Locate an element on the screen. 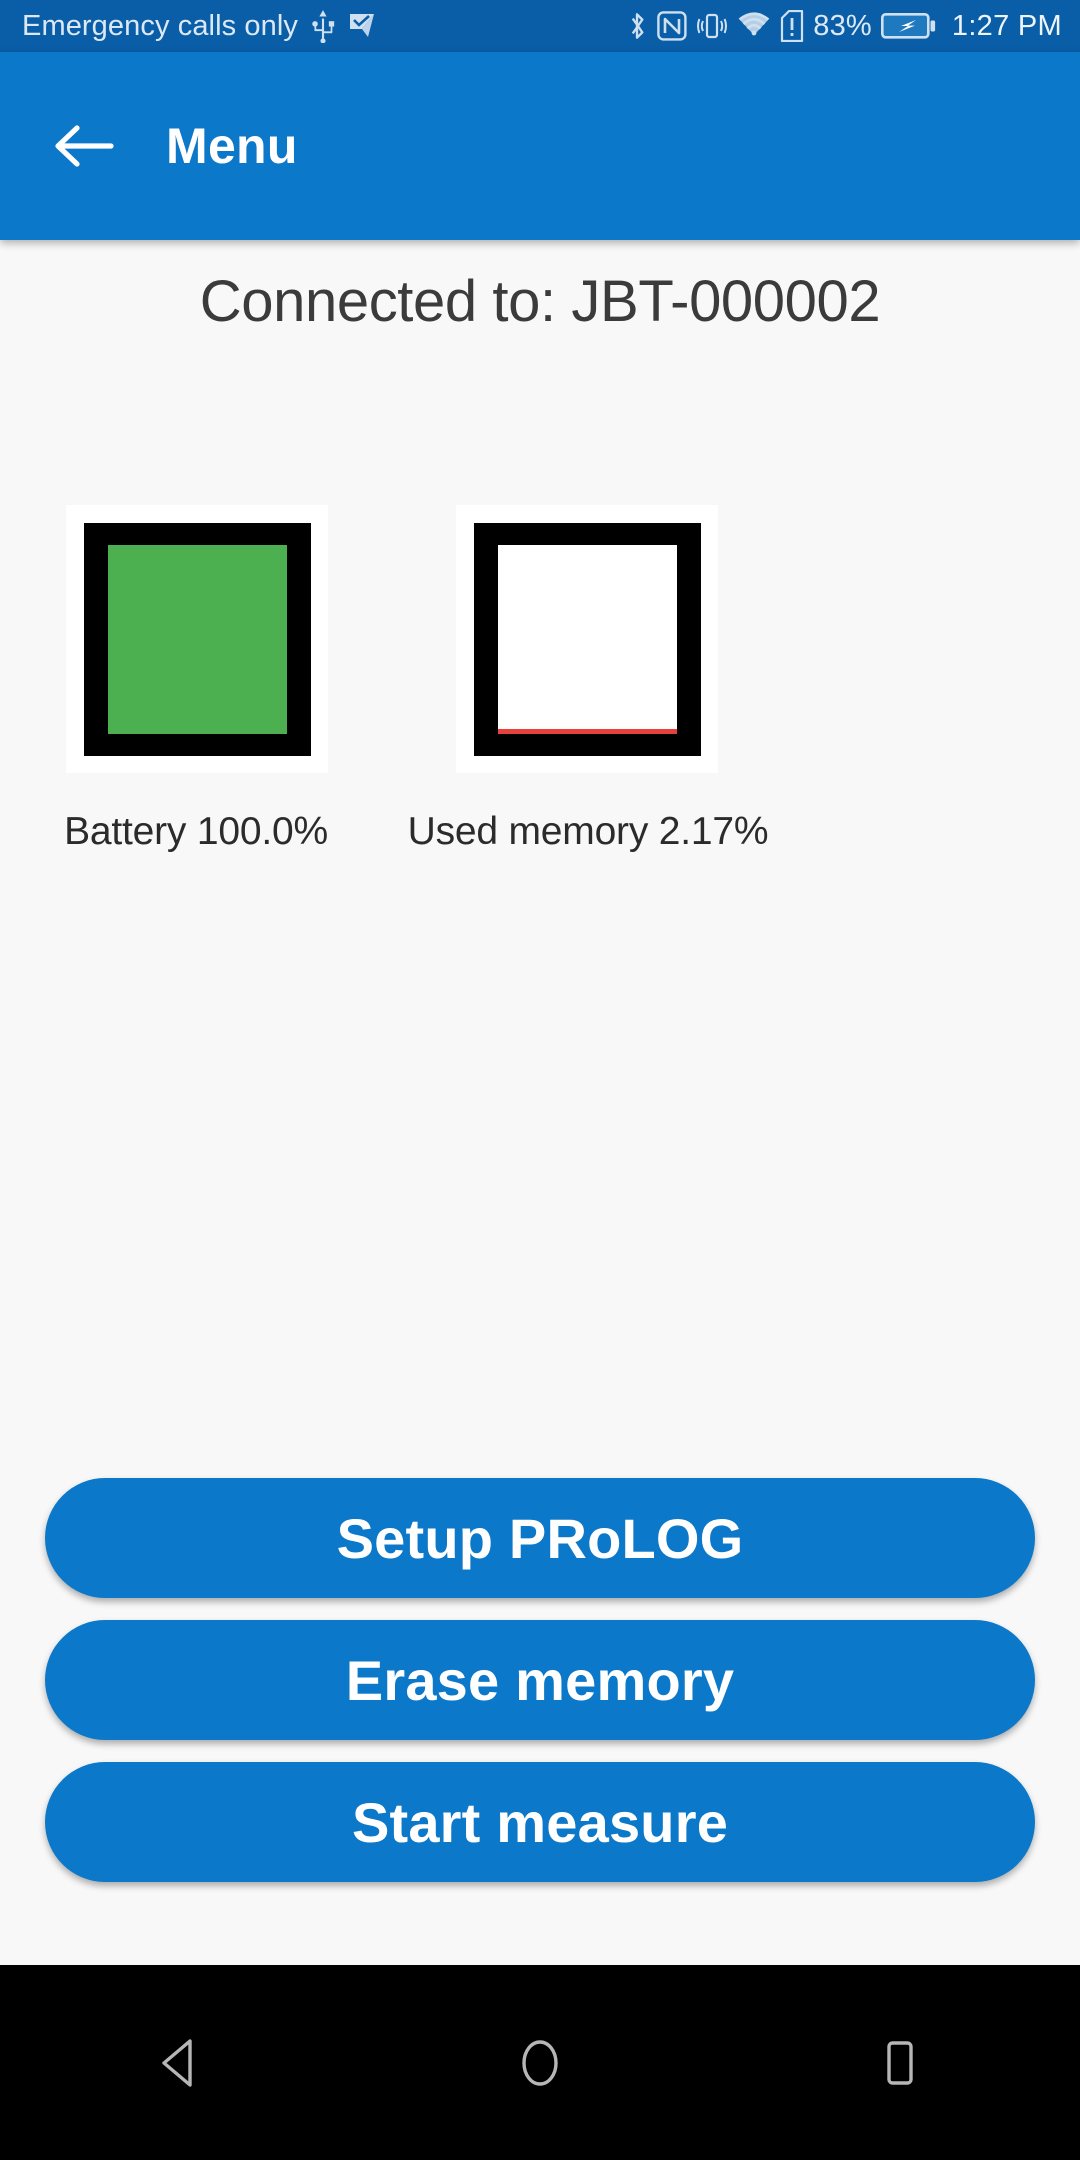  page-title: Menu is located at coordinates (232, 146).